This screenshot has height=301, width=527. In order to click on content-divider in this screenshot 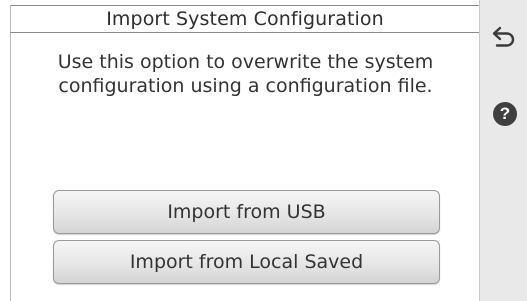, I will do `click(10, 167)`.